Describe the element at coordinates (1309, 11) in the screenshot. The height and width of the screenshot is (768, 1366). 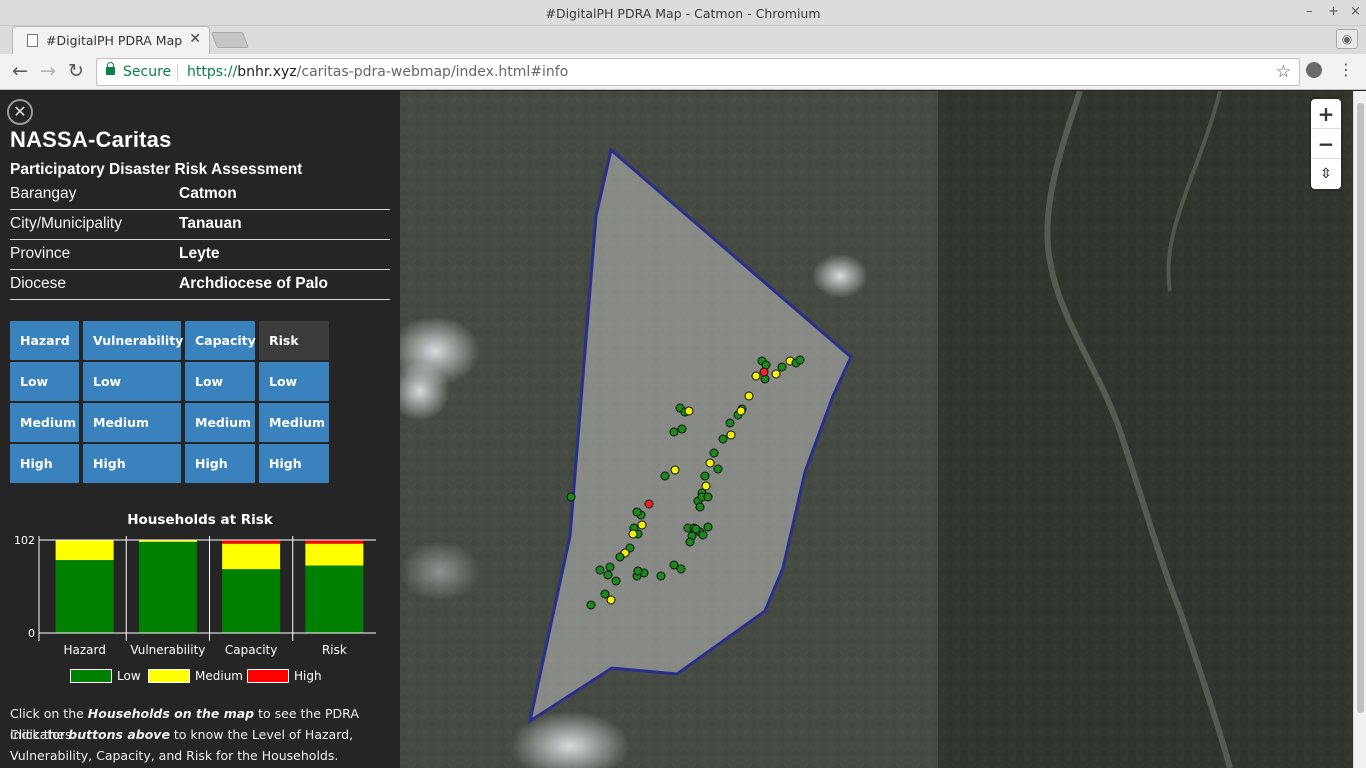
I see `minimize-icon: –` at that location.